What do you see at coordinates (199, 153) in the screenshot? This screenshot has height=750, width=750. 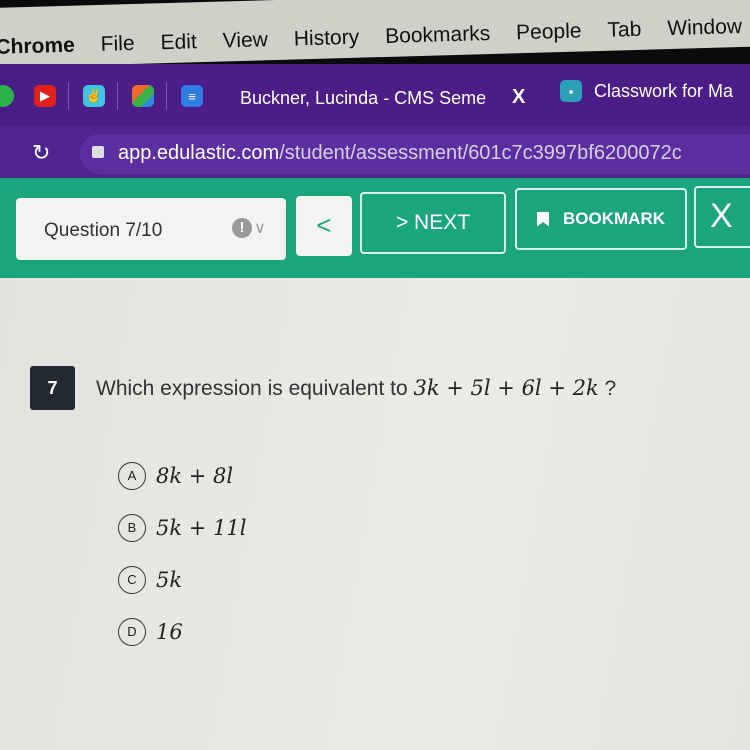 I see `url-domain: app.edulastic.com` at bounding box center [199, 153].